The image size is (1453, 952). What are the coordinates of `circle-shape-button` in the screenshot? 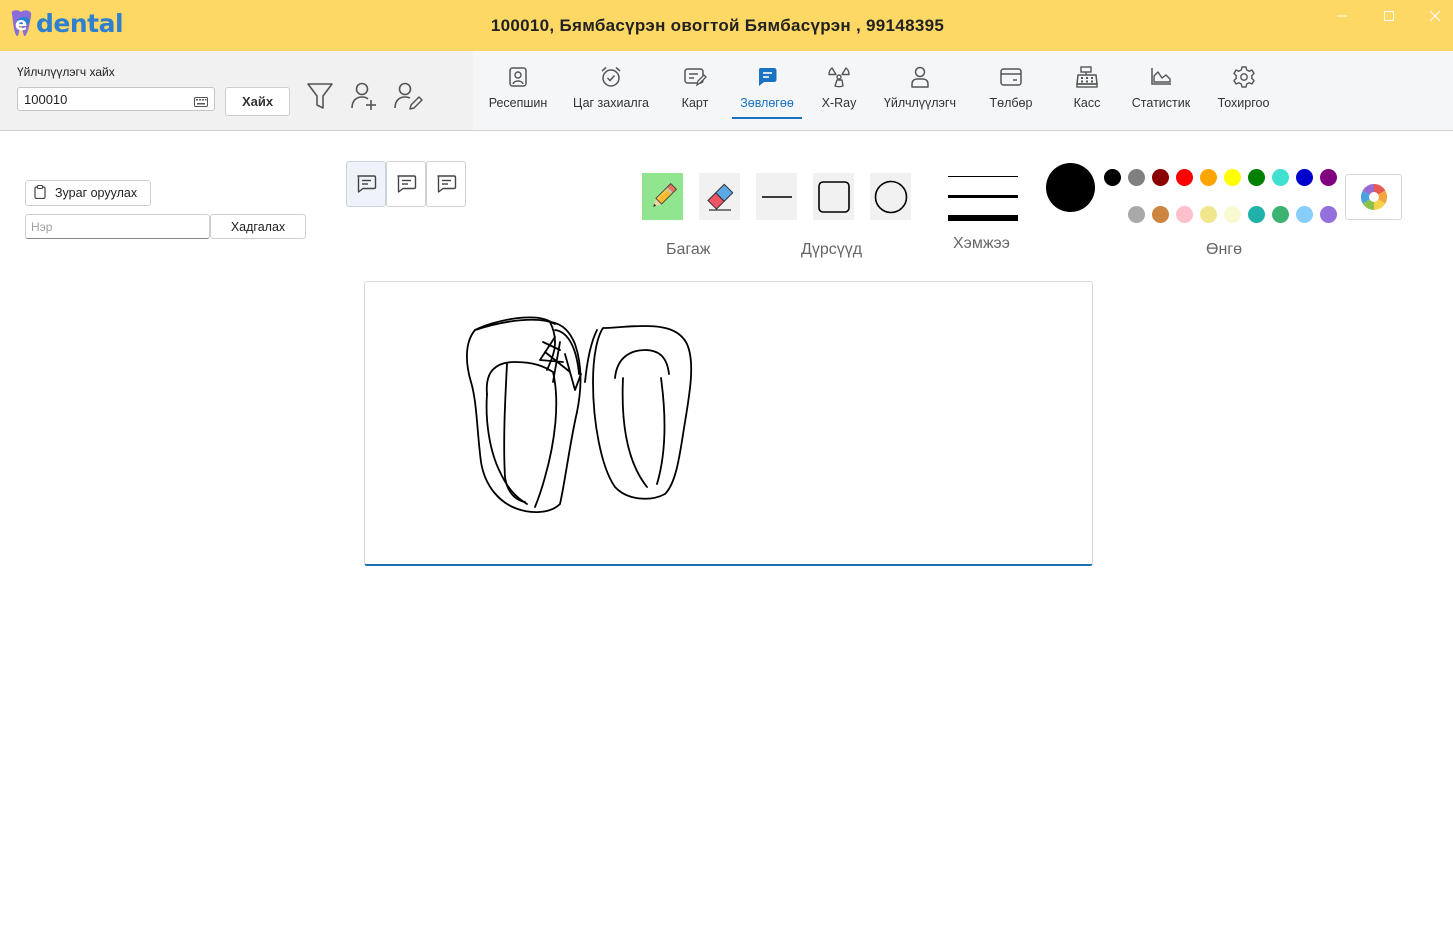 It's located at (890, 196).